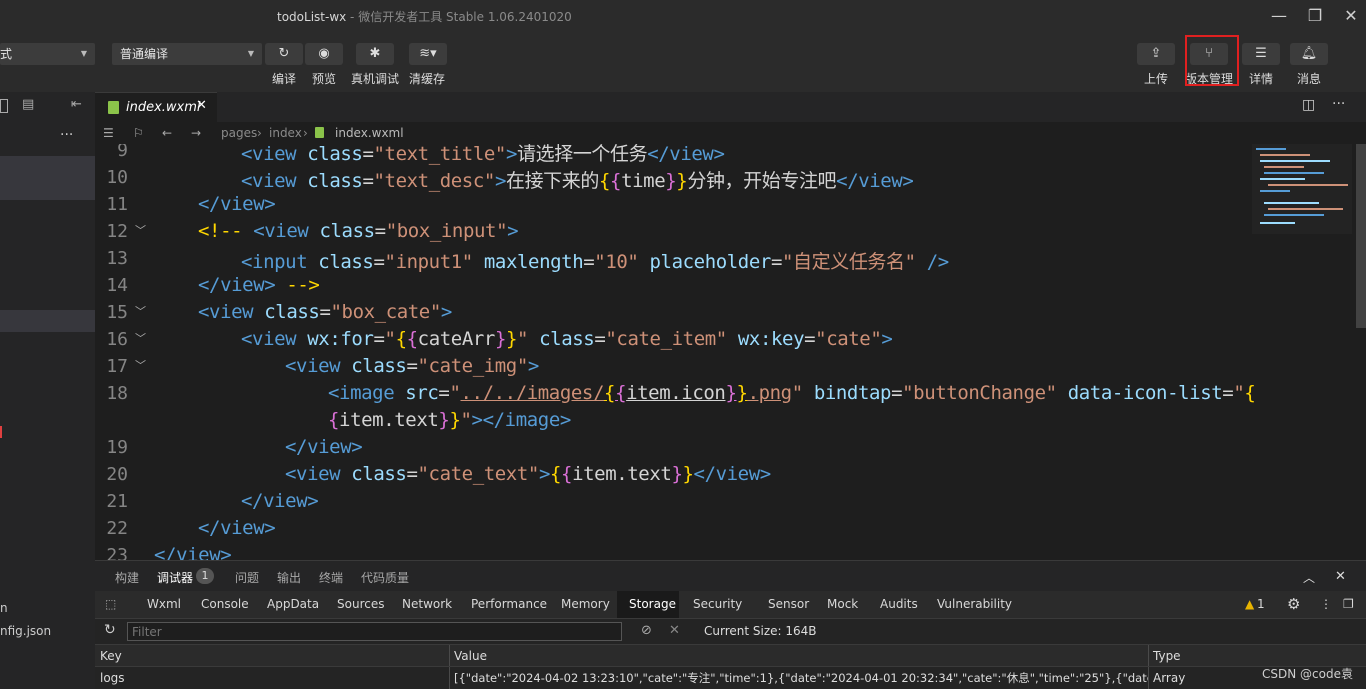  Describe the element at coordinates (1308, 79) in the screenshot. I see `messages-label: 消息` at that location.